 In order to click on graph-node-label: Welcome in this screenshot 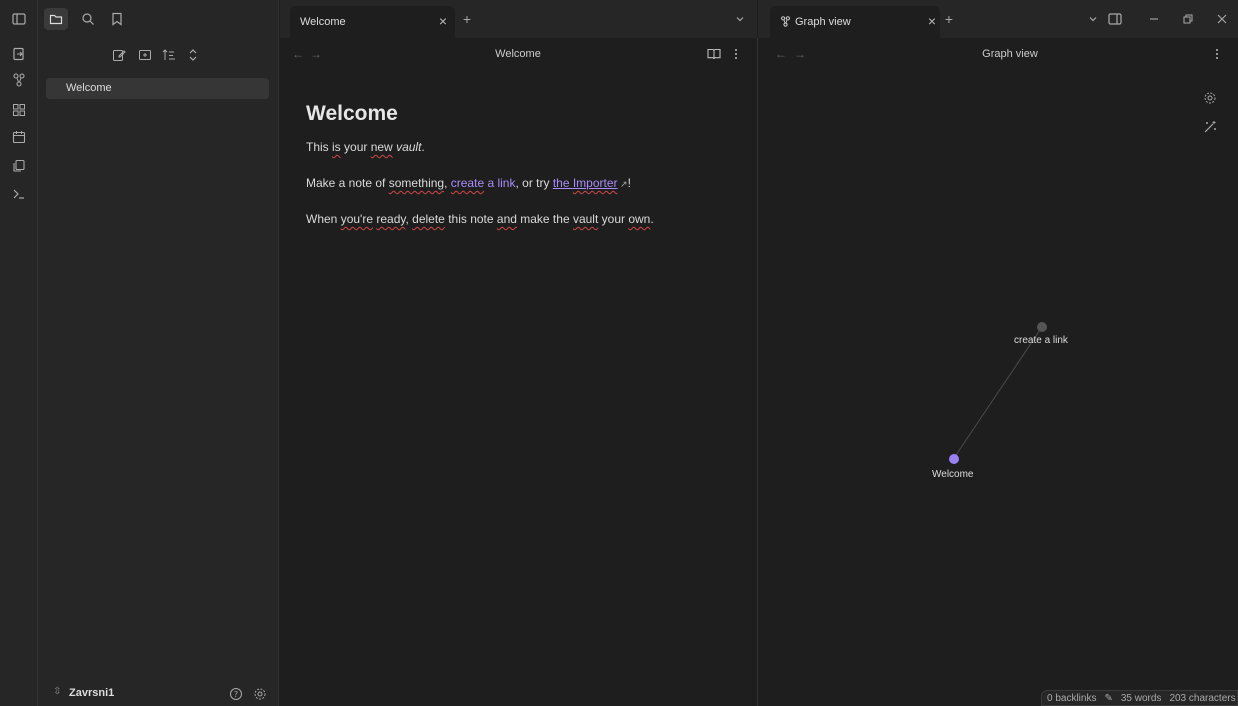, I will do `click(953, 474)`.